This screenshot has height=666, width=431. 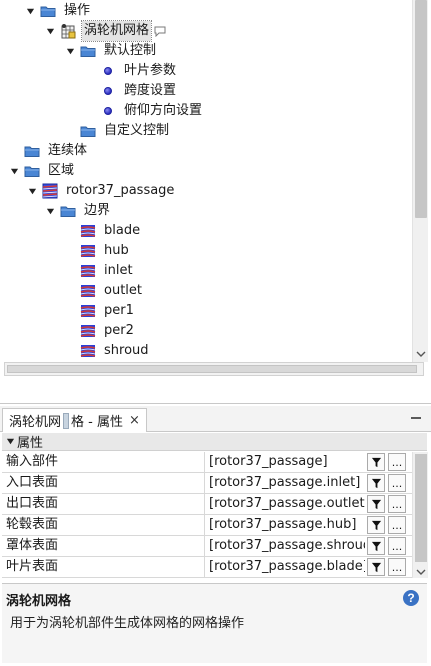 What do you see at coordinates (123, 290) in the screenshot?
I see `tree-node-label: outlet` at bounding box center [123, 290].